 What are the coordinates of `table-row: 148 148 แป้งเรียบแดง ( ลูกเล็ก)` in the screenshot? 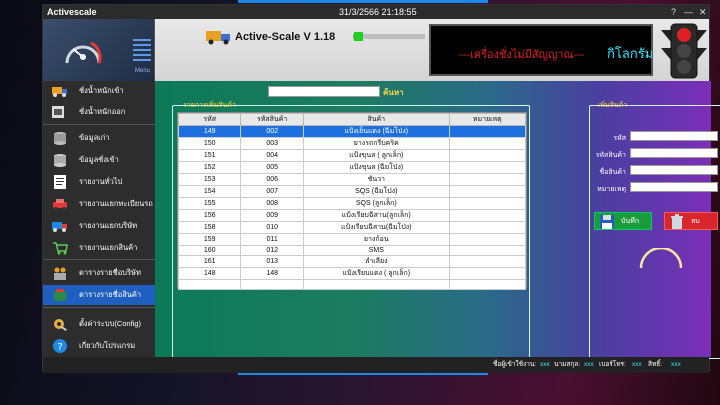 It's located at (352, 274).